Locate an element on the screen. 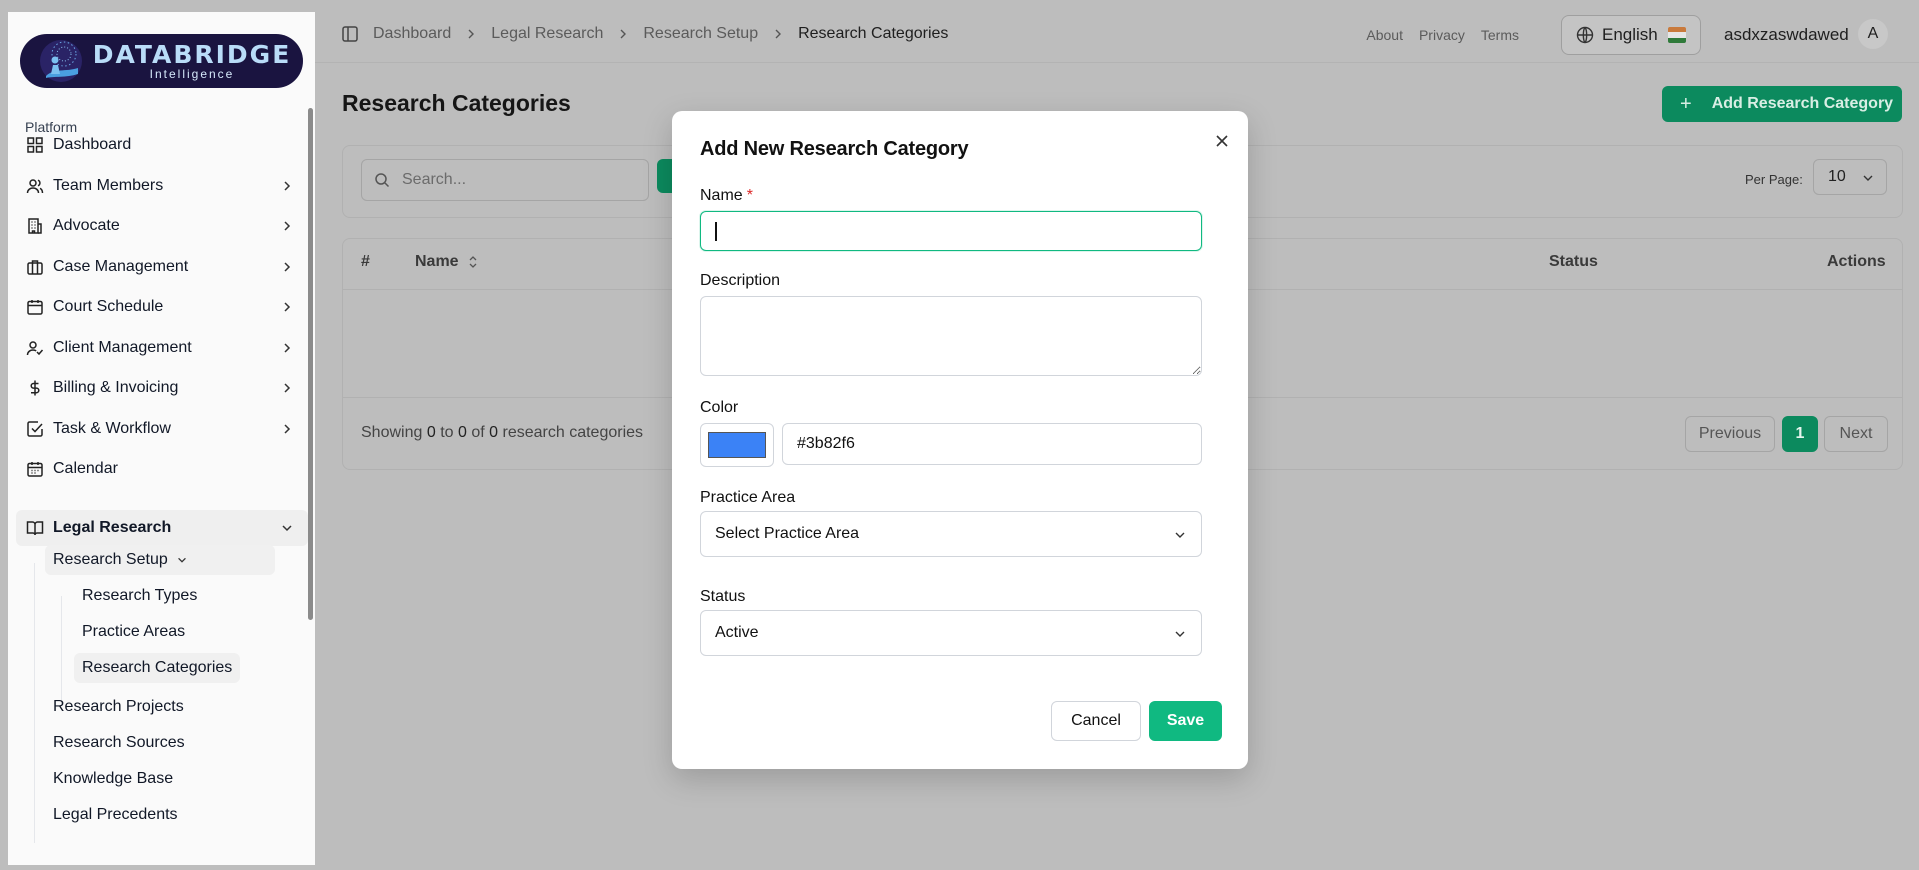 The width and height of the screenshot is (1919, 870). color-picker is located at coordinates (737, 445).